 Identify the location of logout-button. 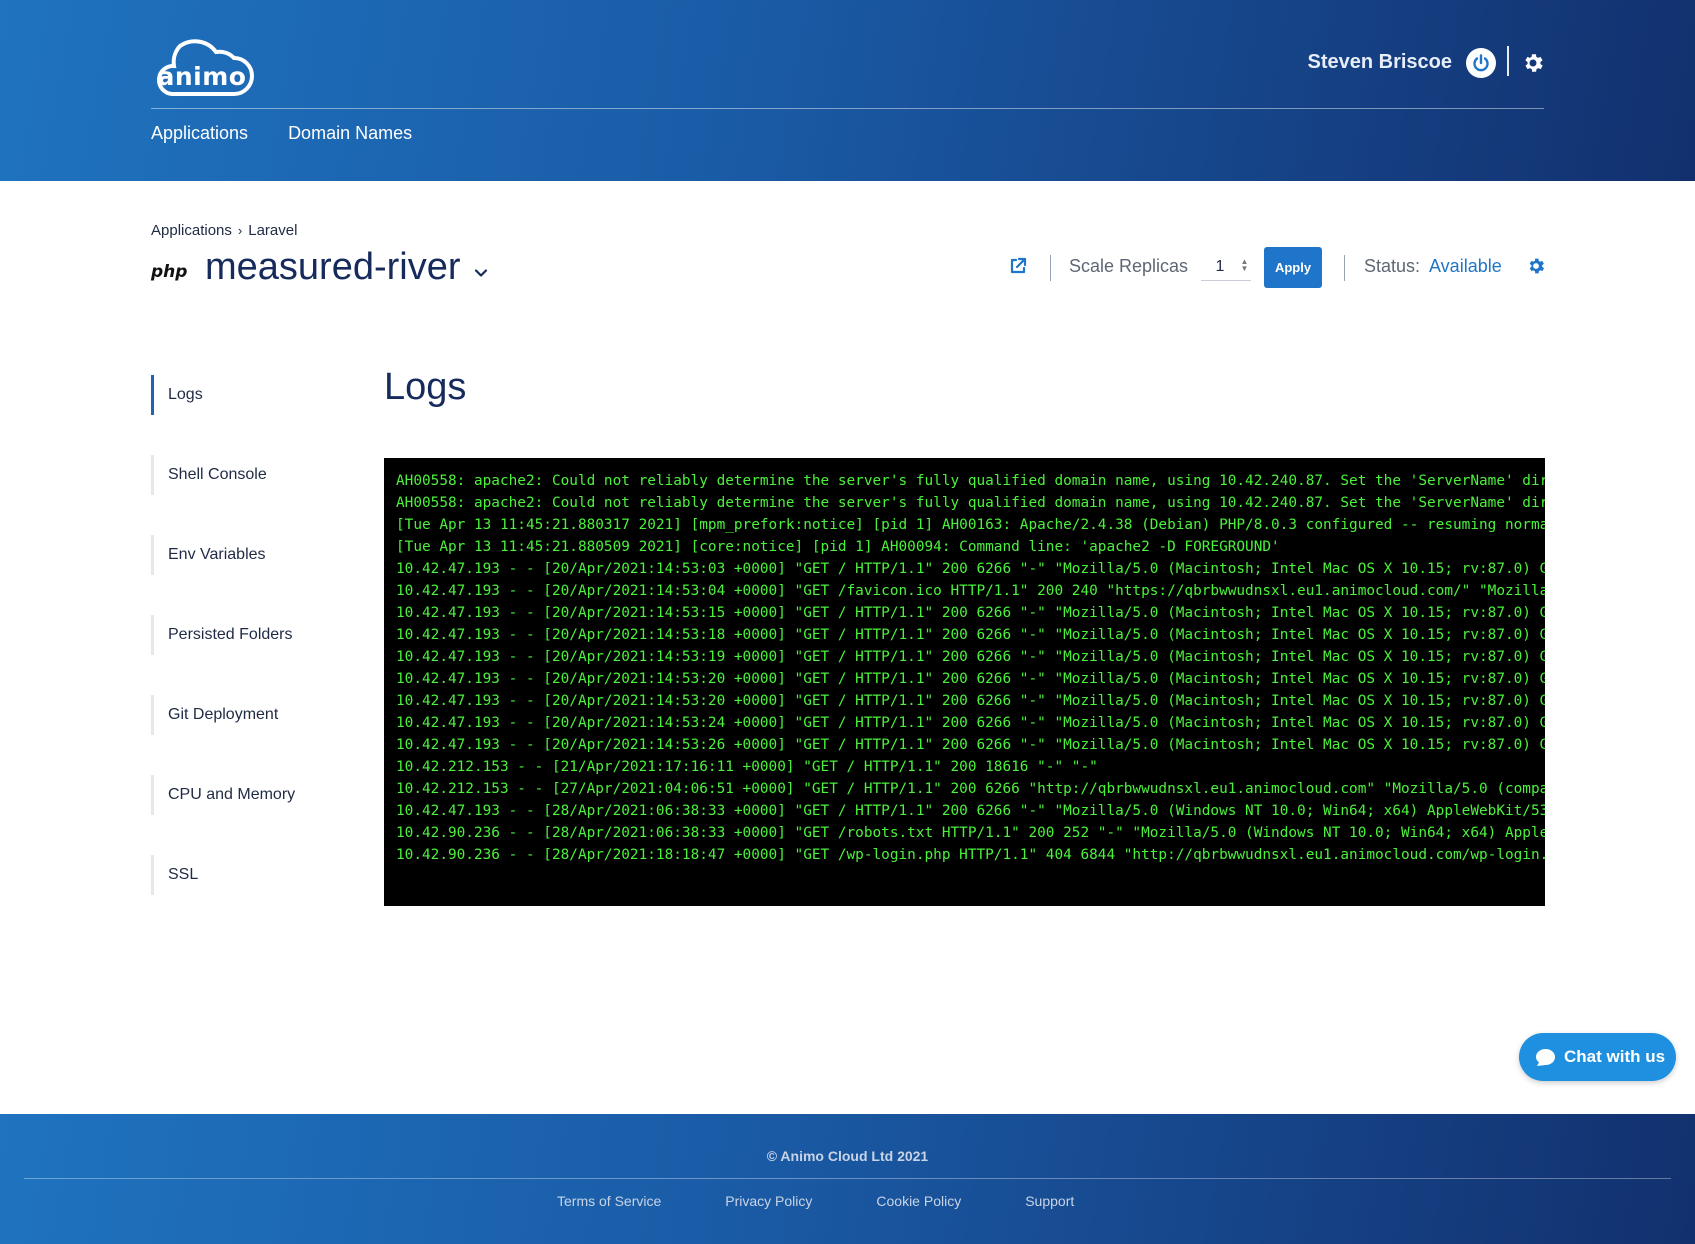
(1481, 63).